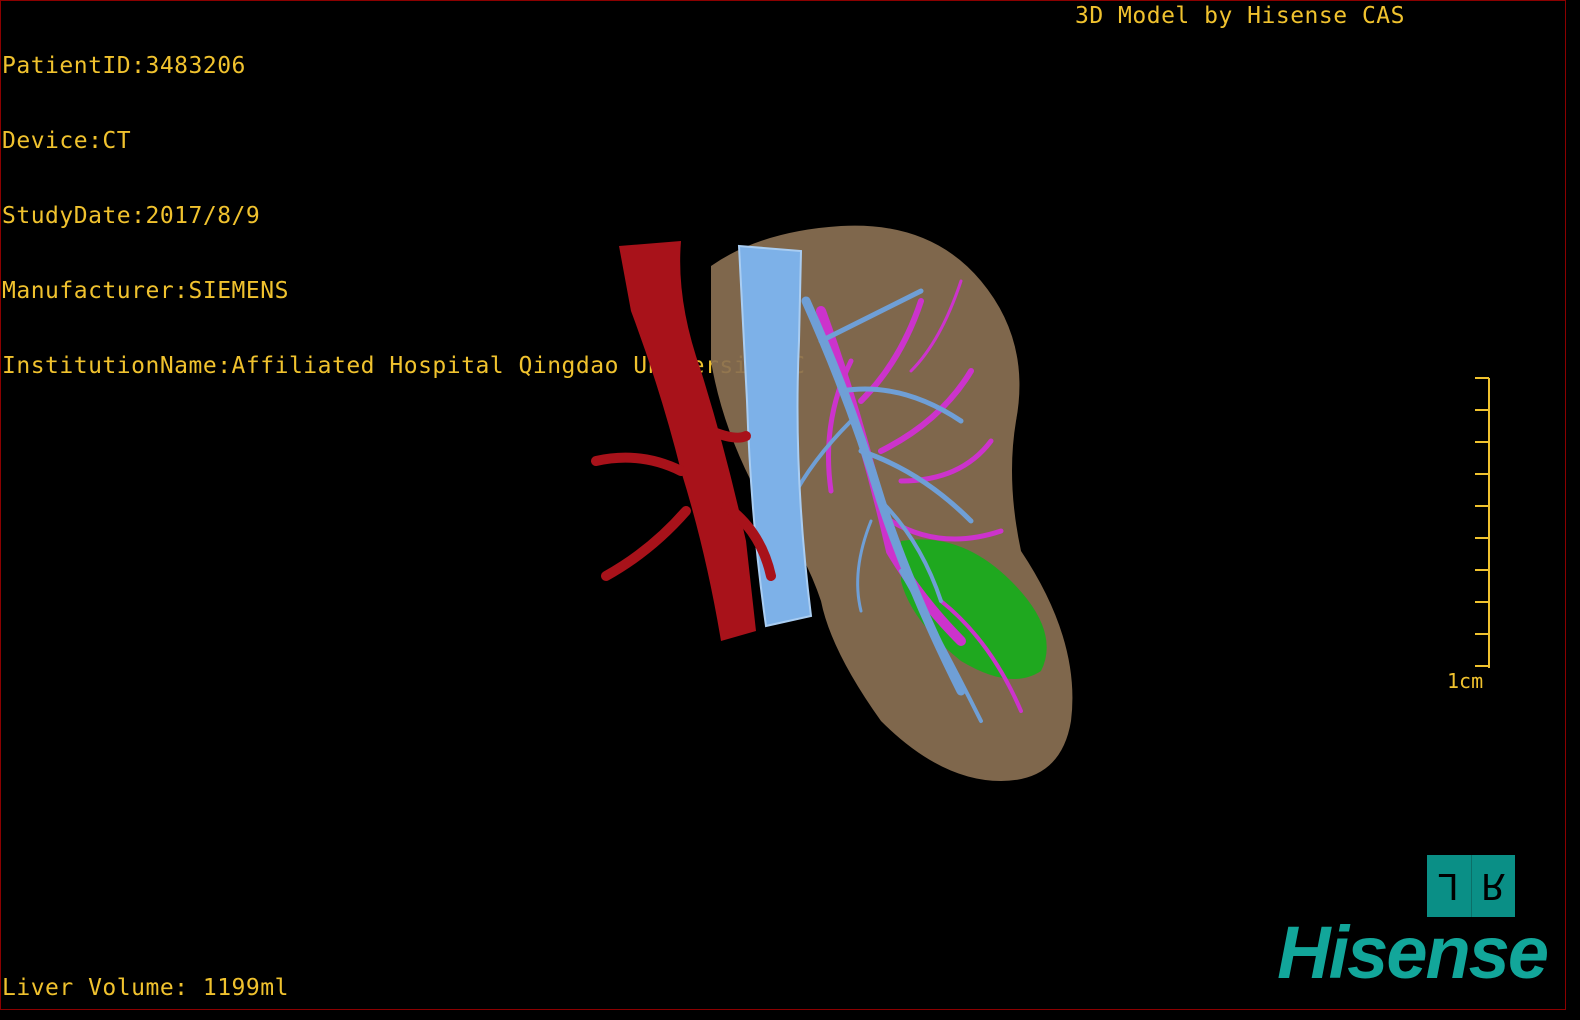 The height and width of the screenshot is (1020, 1580). What do you see at coordinates (124, 66) in the screenshot?
I see `patient-id: PatientID:3483206` at bounding box center [124, 66].